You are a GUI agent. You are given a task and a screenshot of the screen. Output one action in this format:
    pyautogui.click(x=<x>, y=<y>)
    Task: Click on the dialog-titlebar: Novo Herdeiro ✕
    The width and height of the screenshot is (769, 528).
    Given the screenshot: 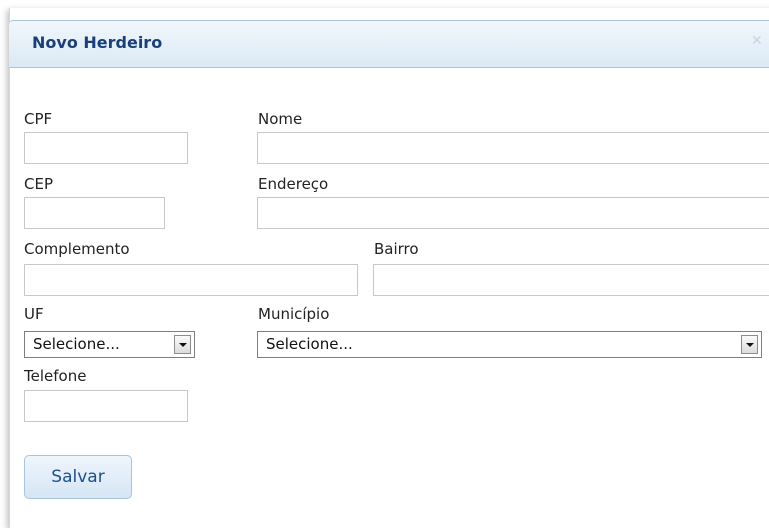 What is the action you would take?
    pyautogui.click(x=389, y=44)
    